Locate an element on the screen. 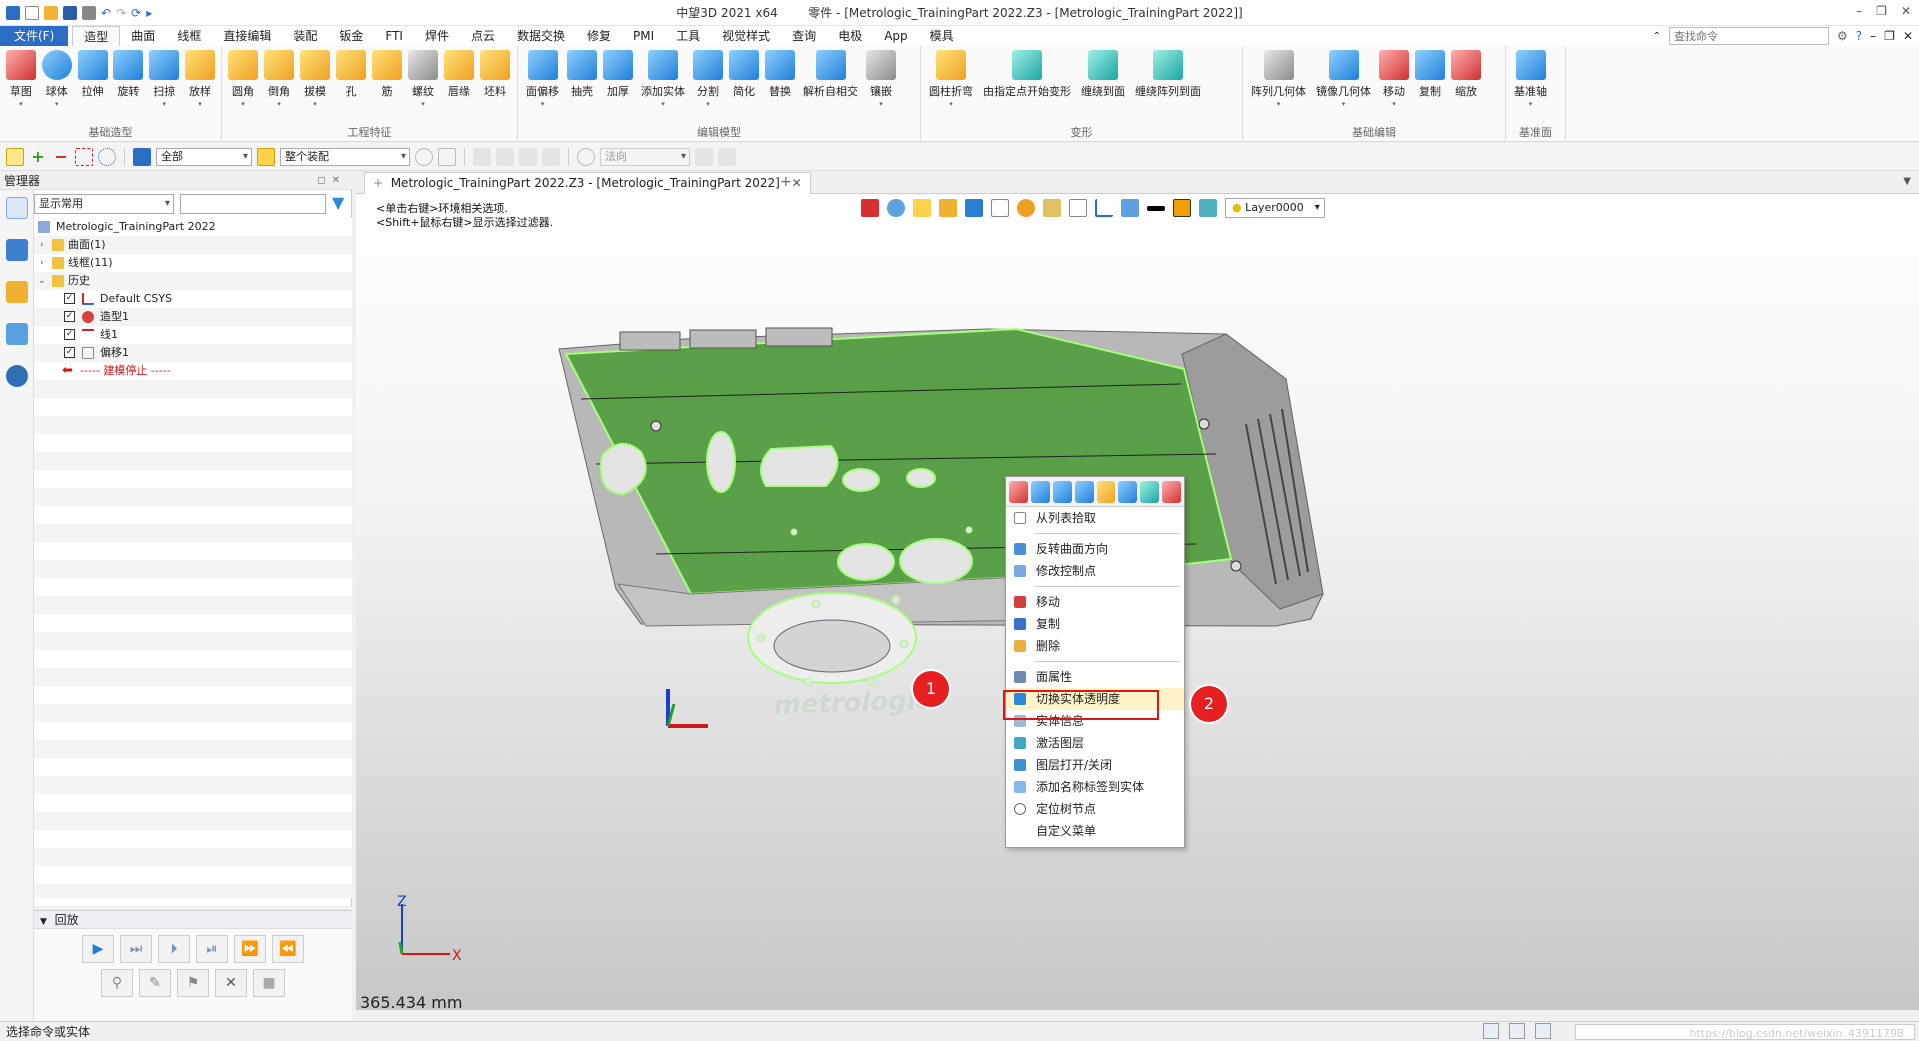 The width and height of the screenshot is (1919, 1041). direction-combo: 法向 is located at coordinates (645, 156).